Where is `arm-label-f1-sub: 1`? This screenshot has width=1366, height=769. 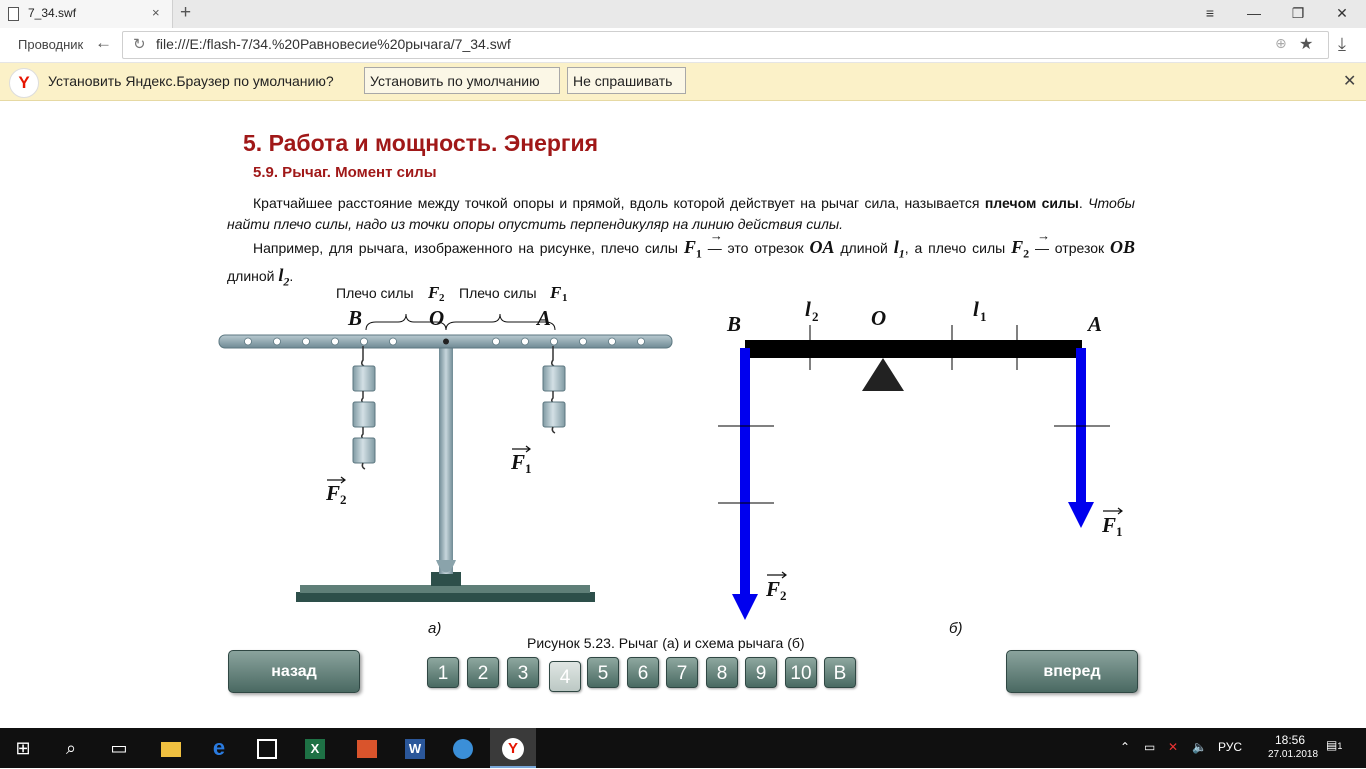 arm-label-f1-sub: 1 is located at coordinates (565, 298).